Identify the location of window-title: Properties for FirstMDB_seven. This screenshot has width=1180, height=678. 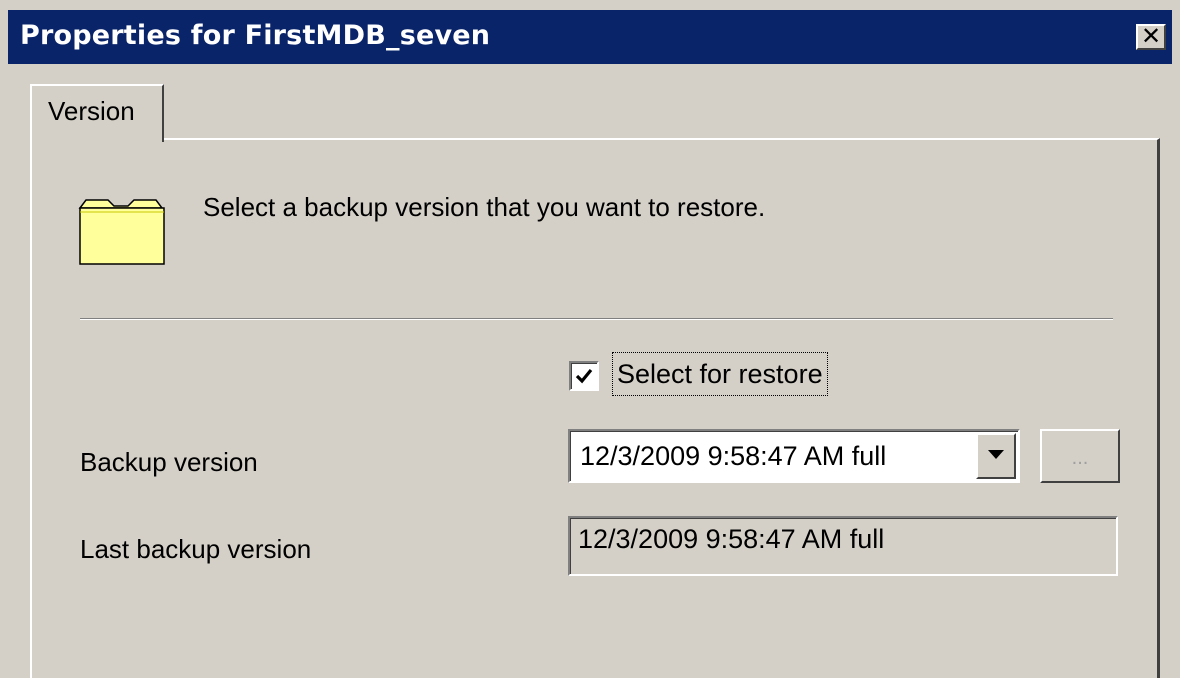
(255, 35).